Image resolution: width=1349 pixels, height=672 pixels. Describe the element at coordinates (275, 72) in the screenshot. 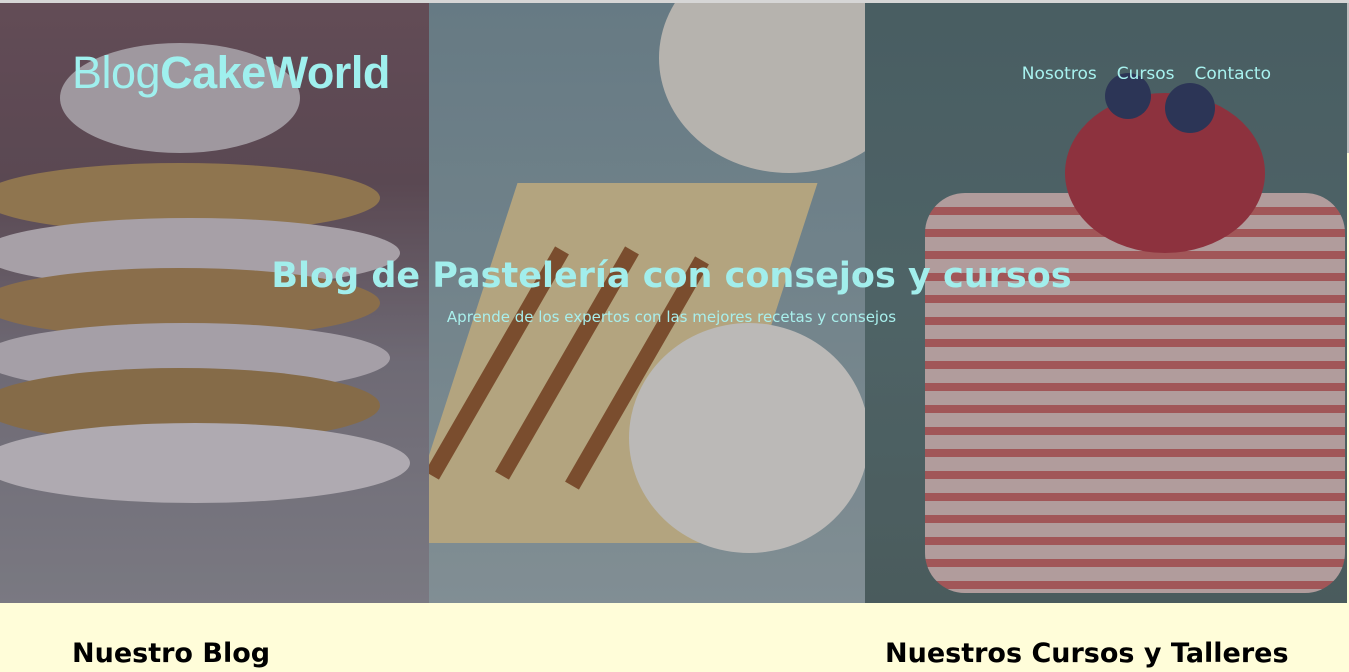

I see `logo-text-cakeworld: CakeWorld` at that location.